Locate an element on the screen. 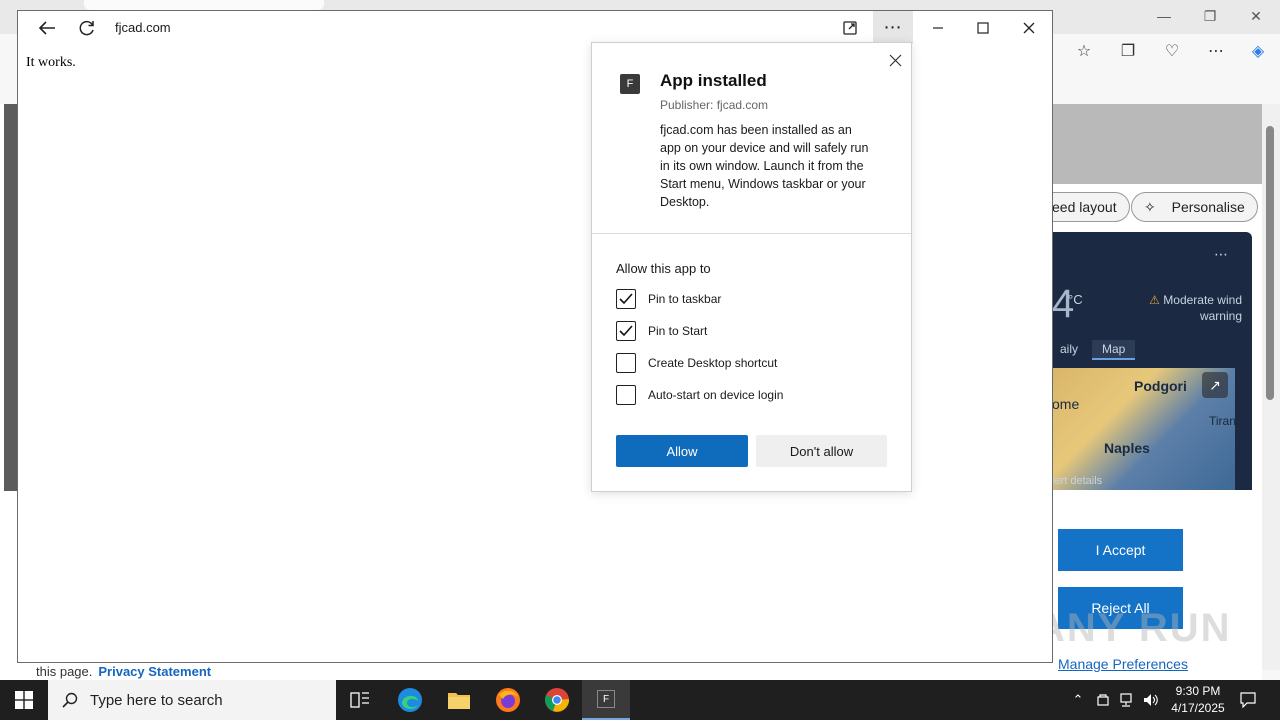  privacy-prefix: this page. is located at coordinates (64, 671).